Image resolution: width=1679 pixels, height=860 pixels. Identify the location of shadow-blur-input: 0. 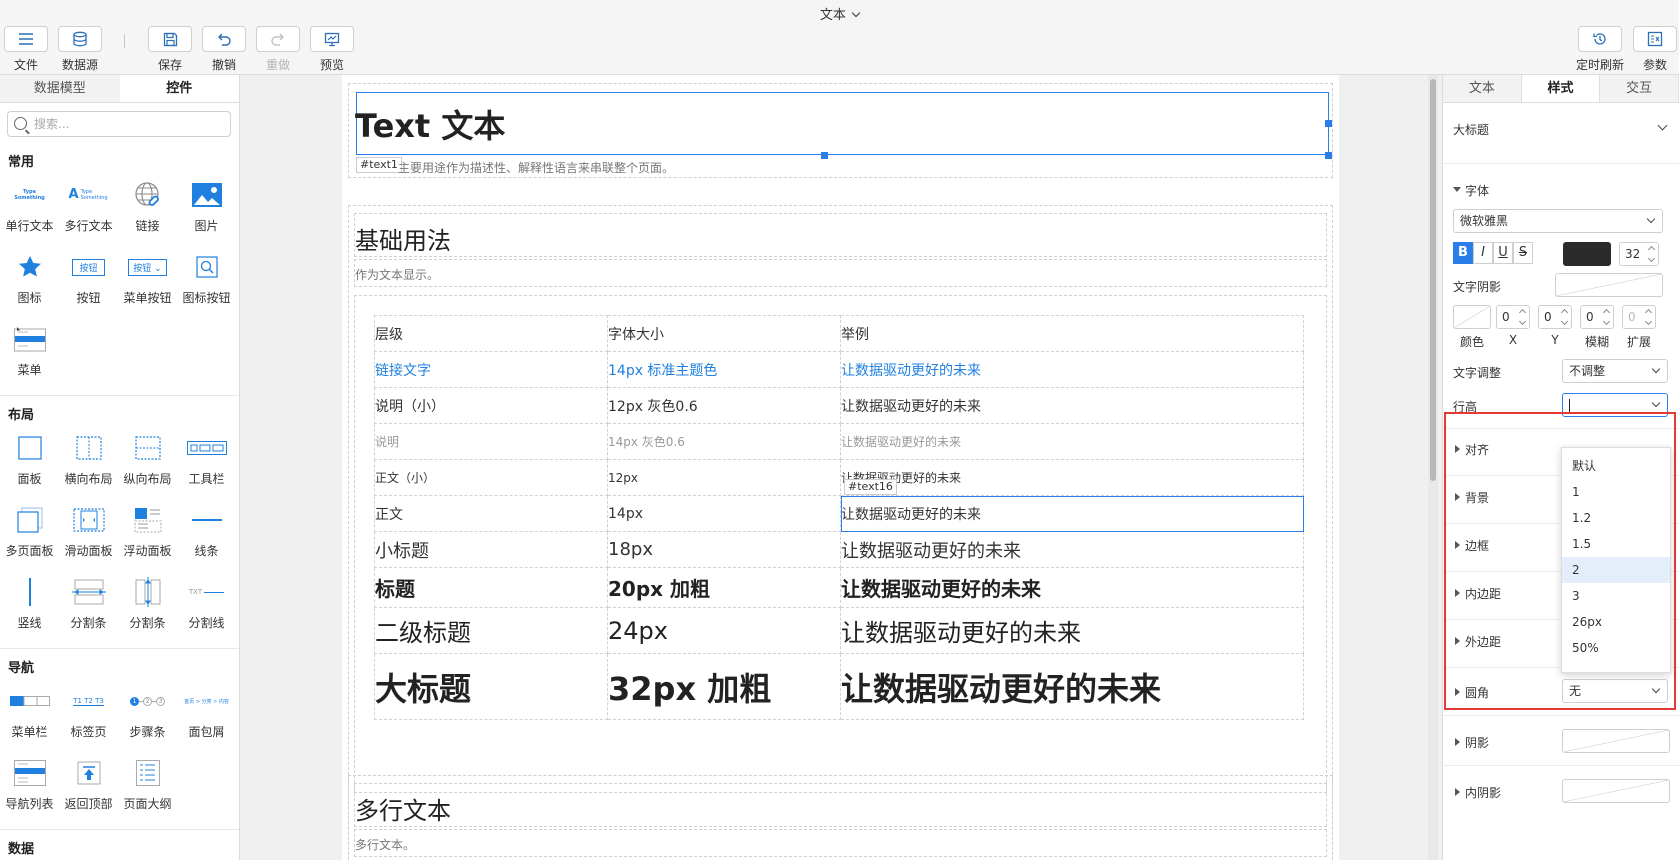
(1597, 317).